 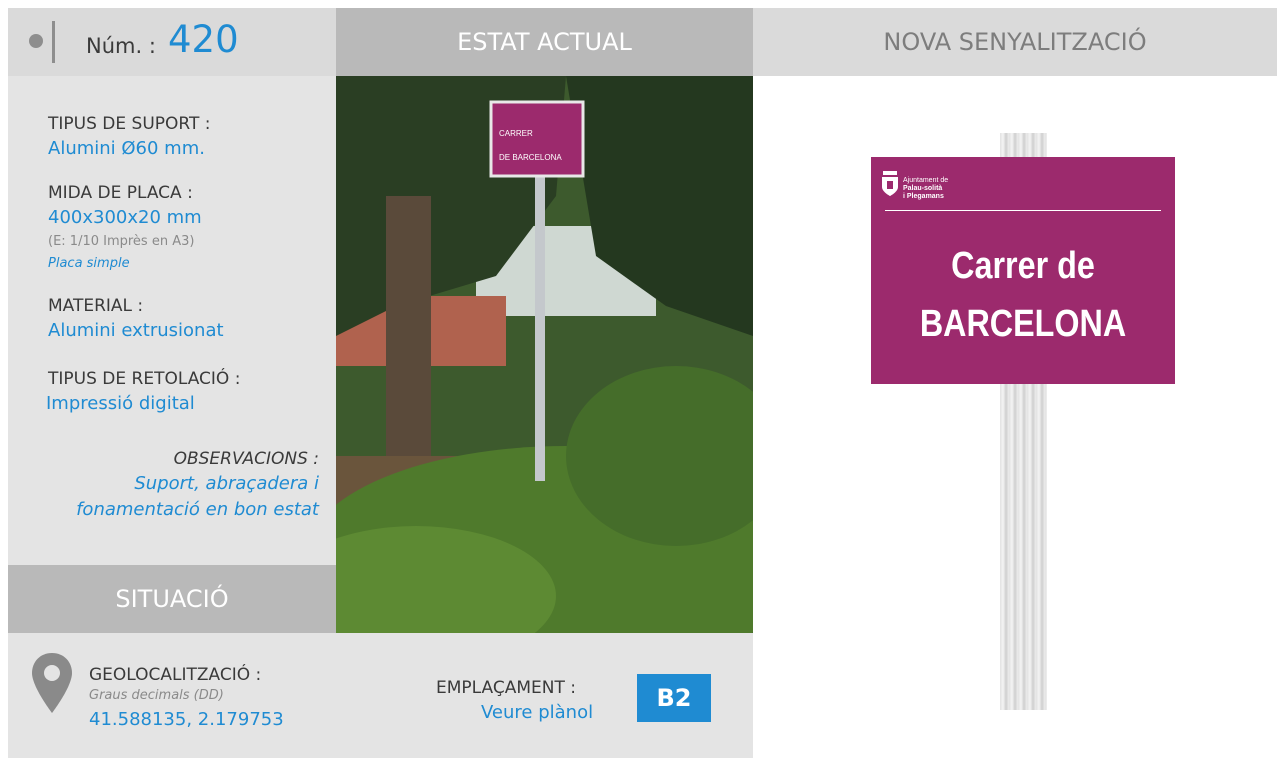 What do you see at coordinates (53, 42) in the screenshot?
I see `divider` at bounding box center [53, 42].